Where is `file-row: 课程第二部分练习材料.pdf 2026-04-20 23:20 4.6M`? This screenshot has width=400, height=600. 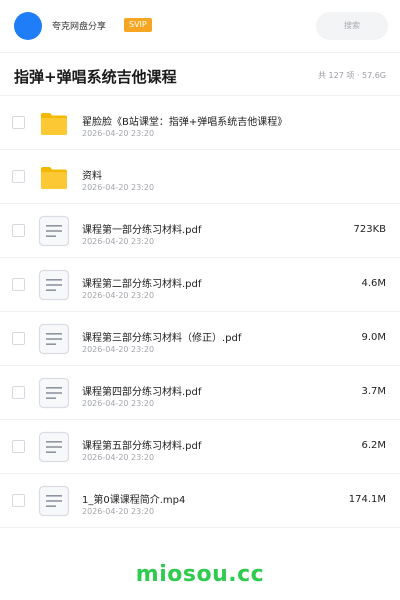 file-row: 课程第二部分练习材料.pdf 2026-04-20 23:20 4.6M is located at coordinates (200, 285).